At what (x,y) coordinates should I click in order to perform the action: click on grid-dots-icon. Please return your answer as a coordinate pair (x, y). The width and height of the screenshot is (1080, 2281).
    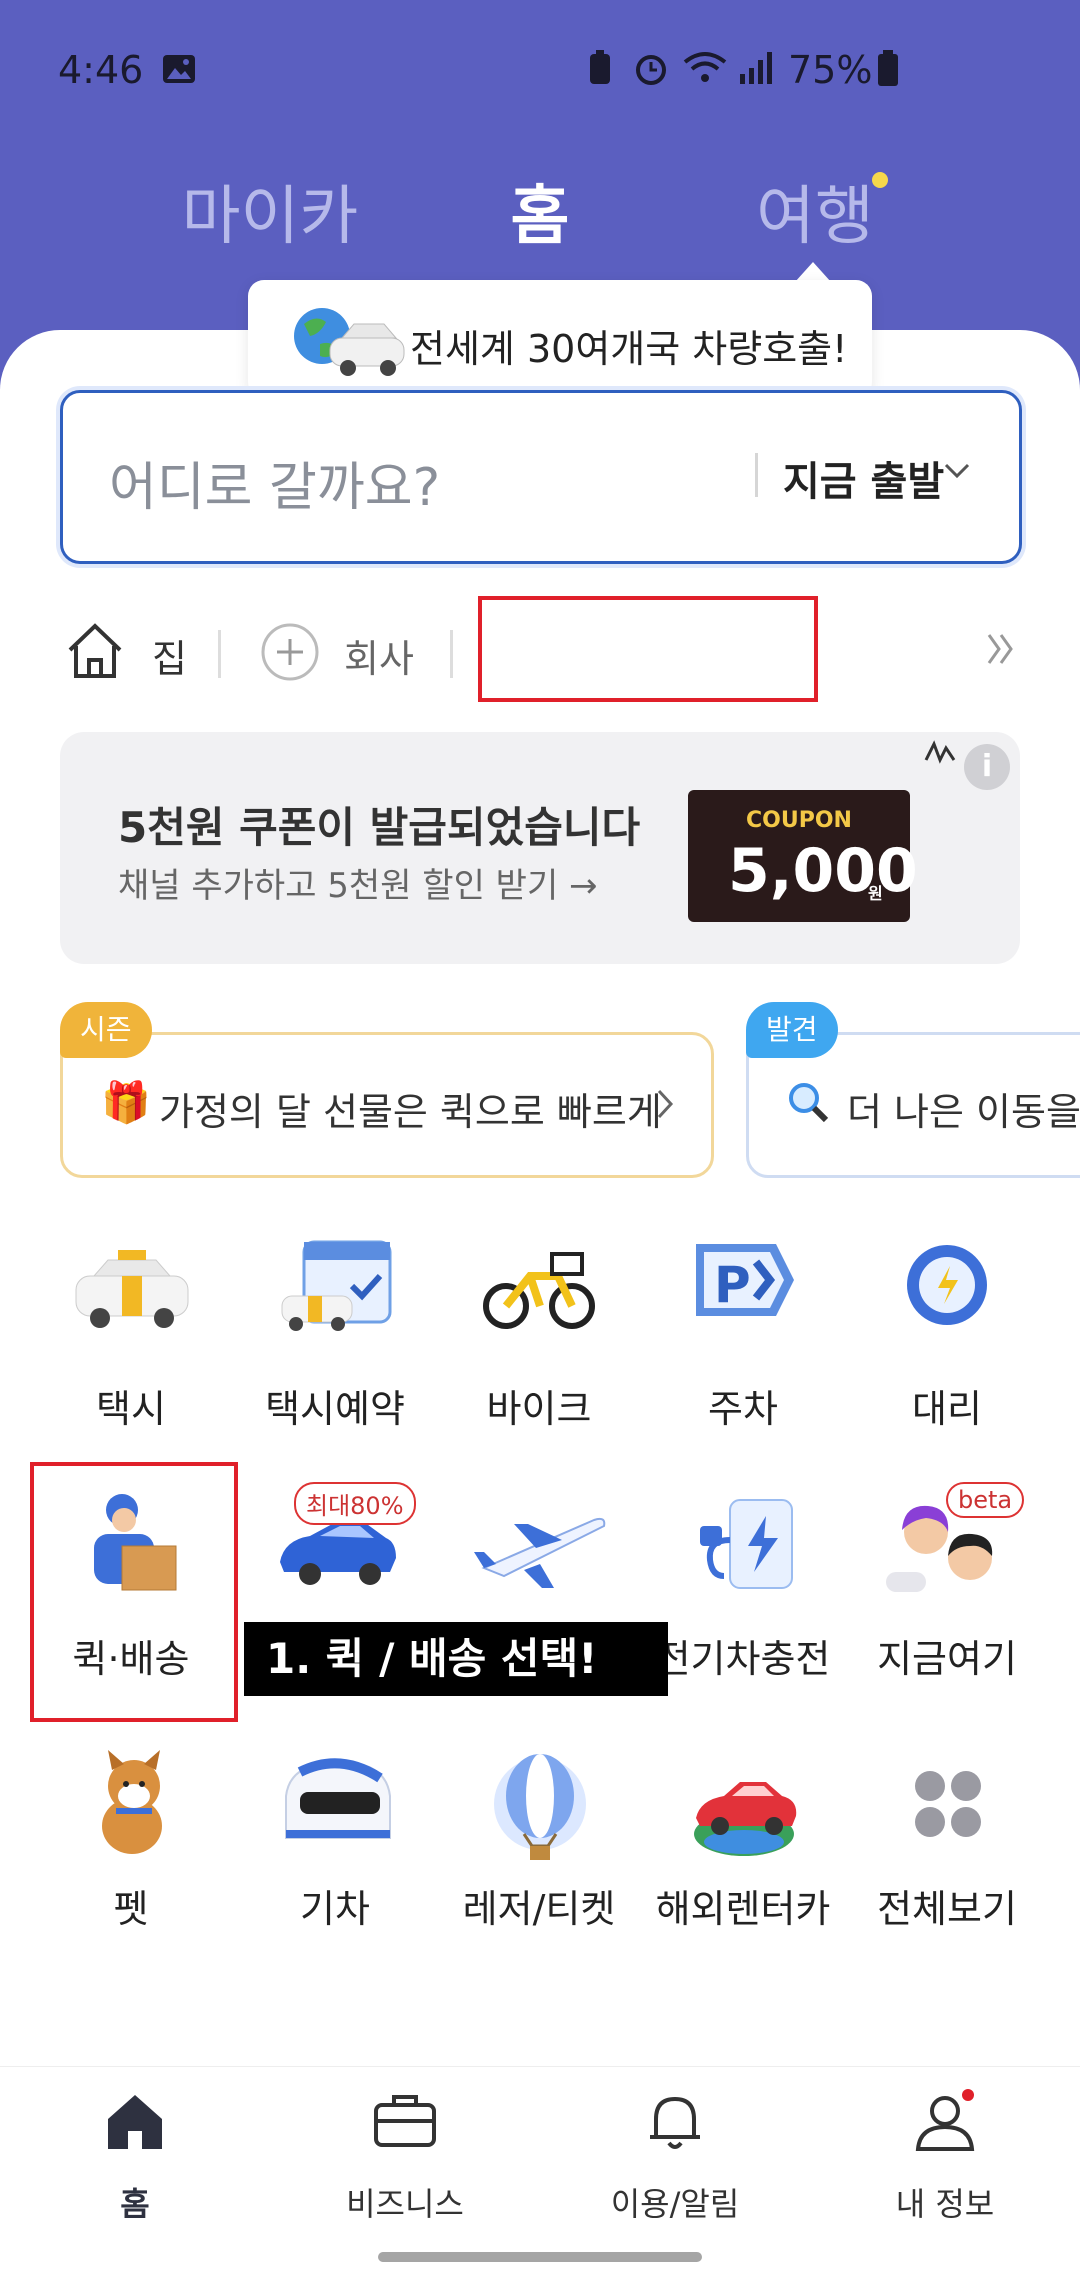
    Looking at the image, I should click on (948, 1804).